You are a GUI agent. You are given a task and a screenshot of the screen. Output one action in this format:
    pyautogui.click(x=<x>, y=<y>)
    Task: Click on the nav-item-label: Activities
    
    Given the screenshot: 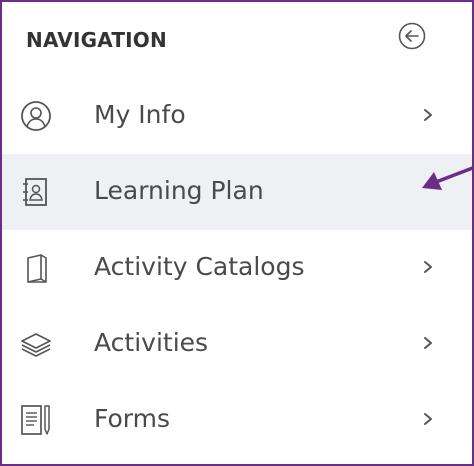 What is the action you would take?
    pyautogui.click(x=151, y=342)
    